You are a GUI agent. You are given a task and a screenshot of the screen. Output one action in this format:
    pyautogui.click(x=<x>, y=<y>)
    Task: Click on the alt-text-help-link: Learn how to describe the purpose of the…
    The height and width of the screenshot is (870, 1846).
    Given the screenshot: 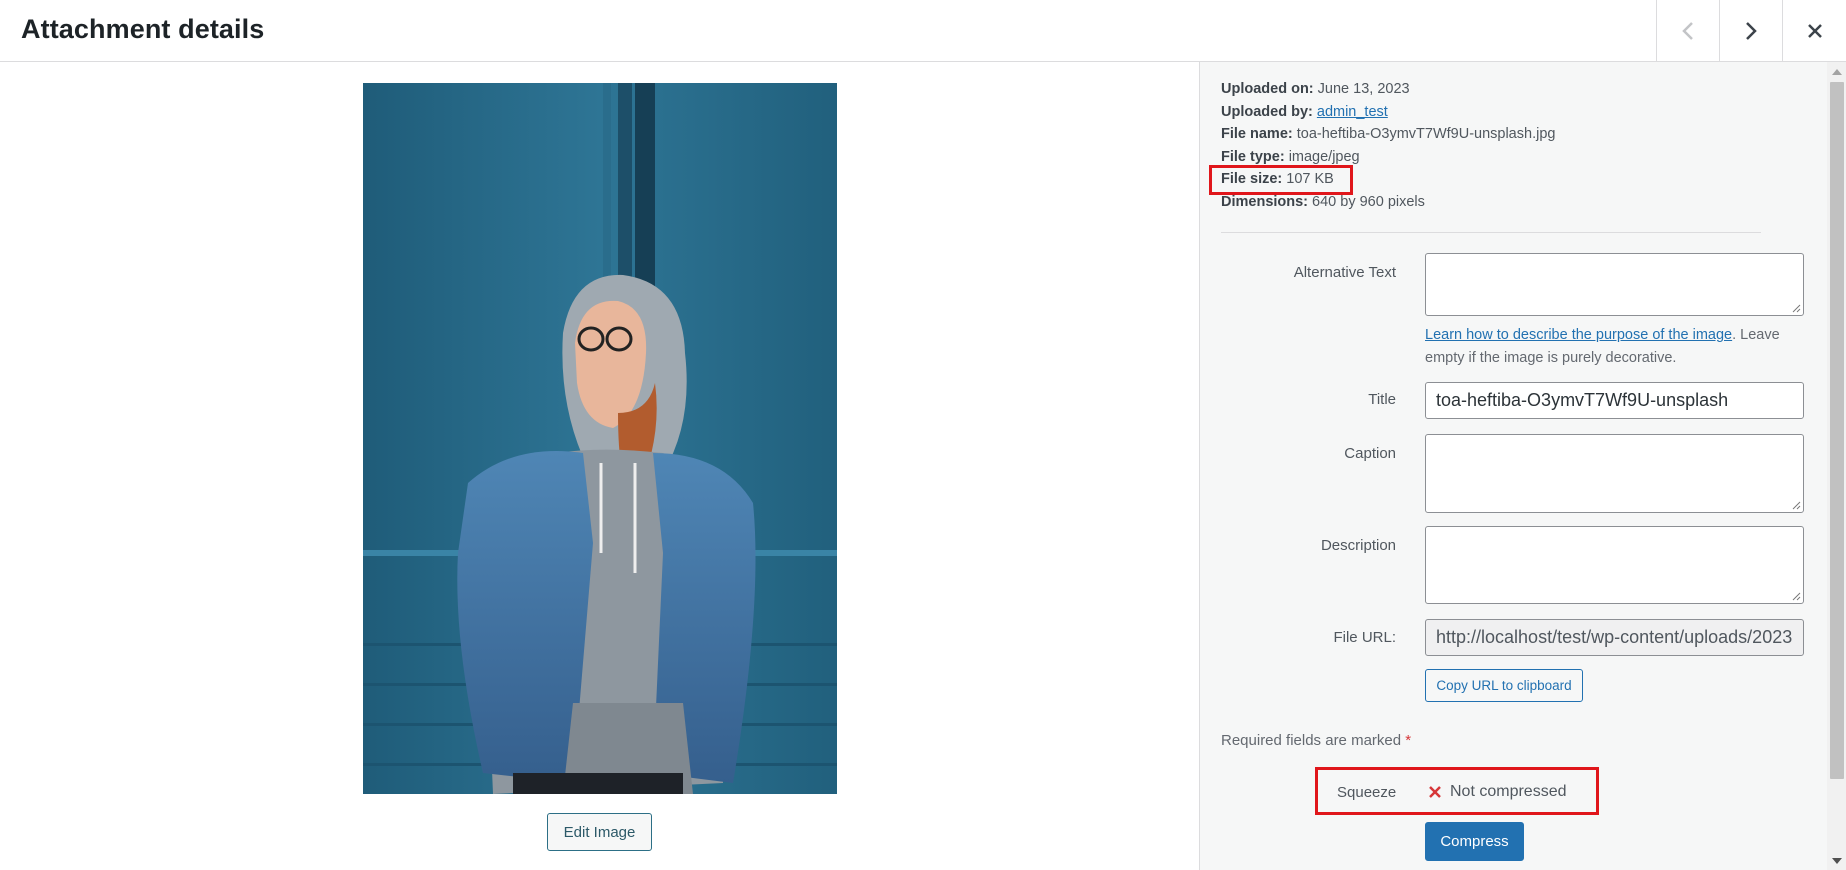 What is the action you would take?
    pyautogui.click(x=1578, y=335)
    